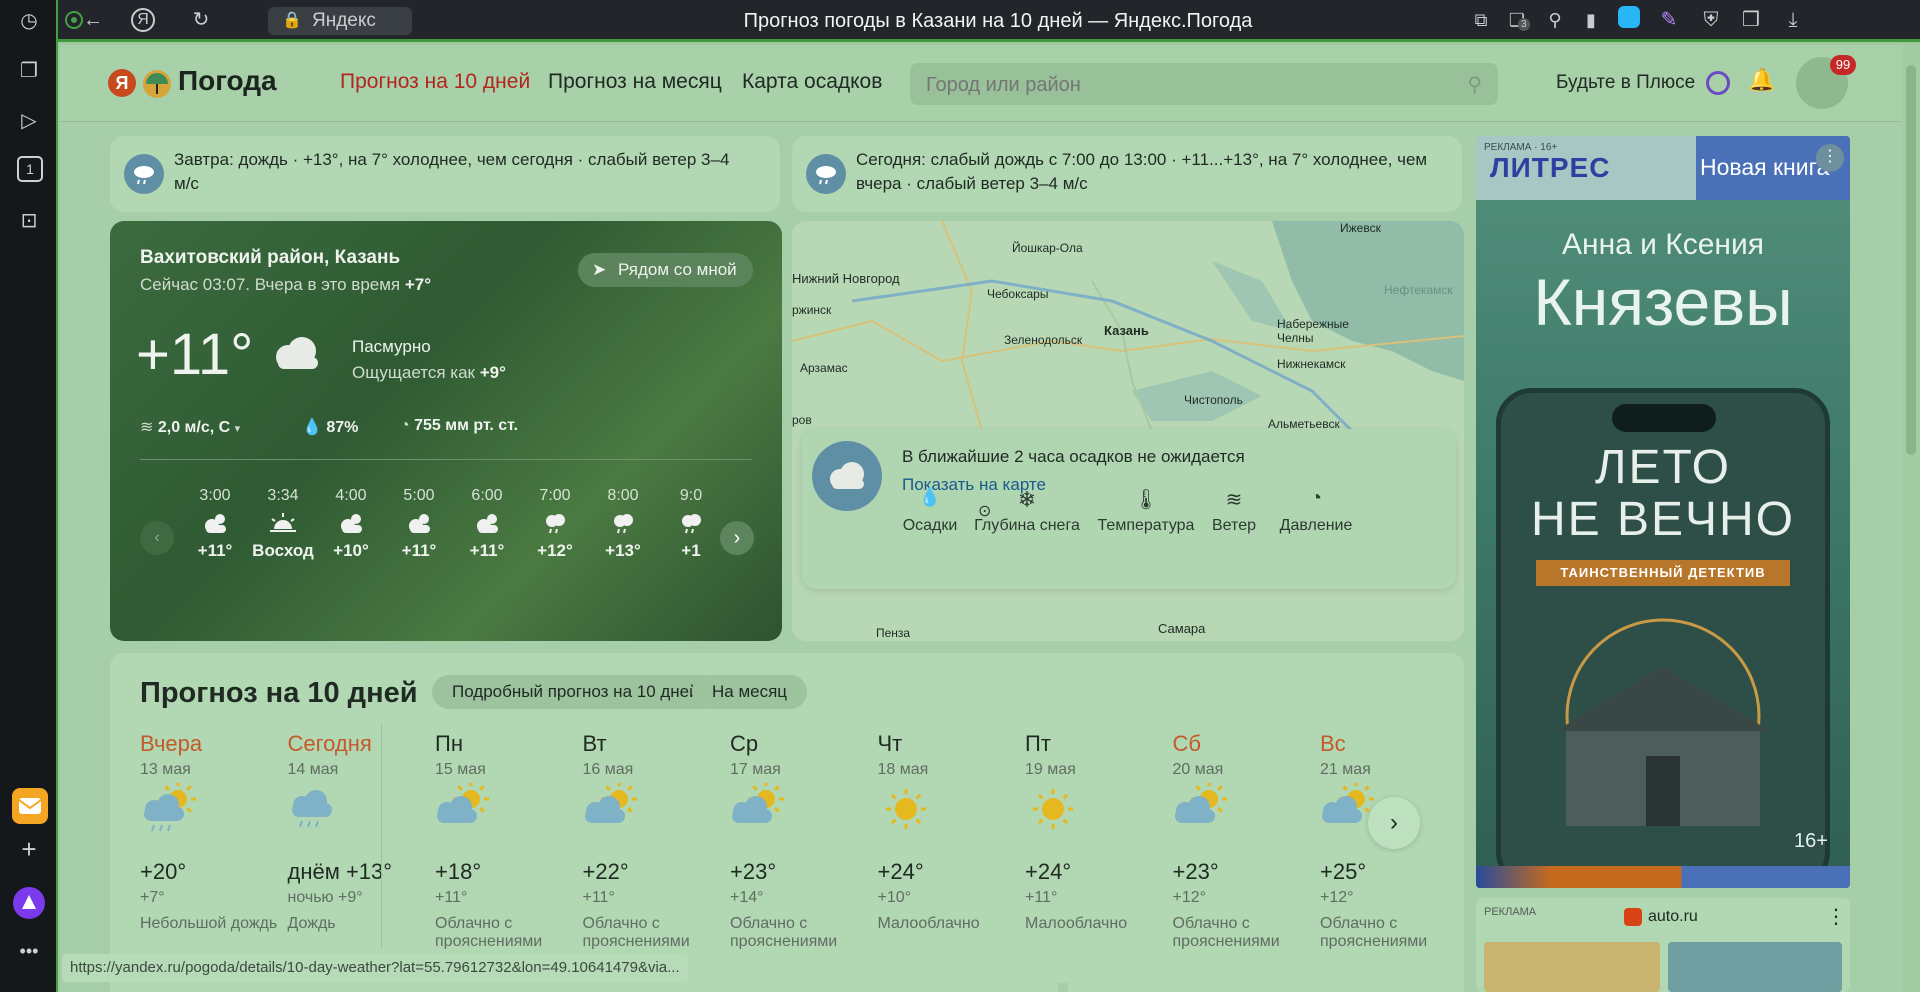  Describe the element at coordinates (1027, 511) in the screenshot. I see `layer-snow-depth: ❄ Глубина снега` at that location.